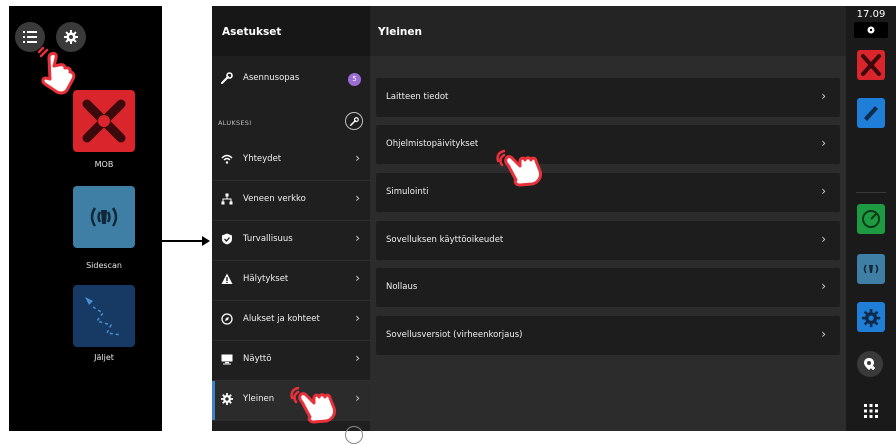 This screenshot has height=444, width=896. I want to click on display-label: Näyttö, so click(257, 359).